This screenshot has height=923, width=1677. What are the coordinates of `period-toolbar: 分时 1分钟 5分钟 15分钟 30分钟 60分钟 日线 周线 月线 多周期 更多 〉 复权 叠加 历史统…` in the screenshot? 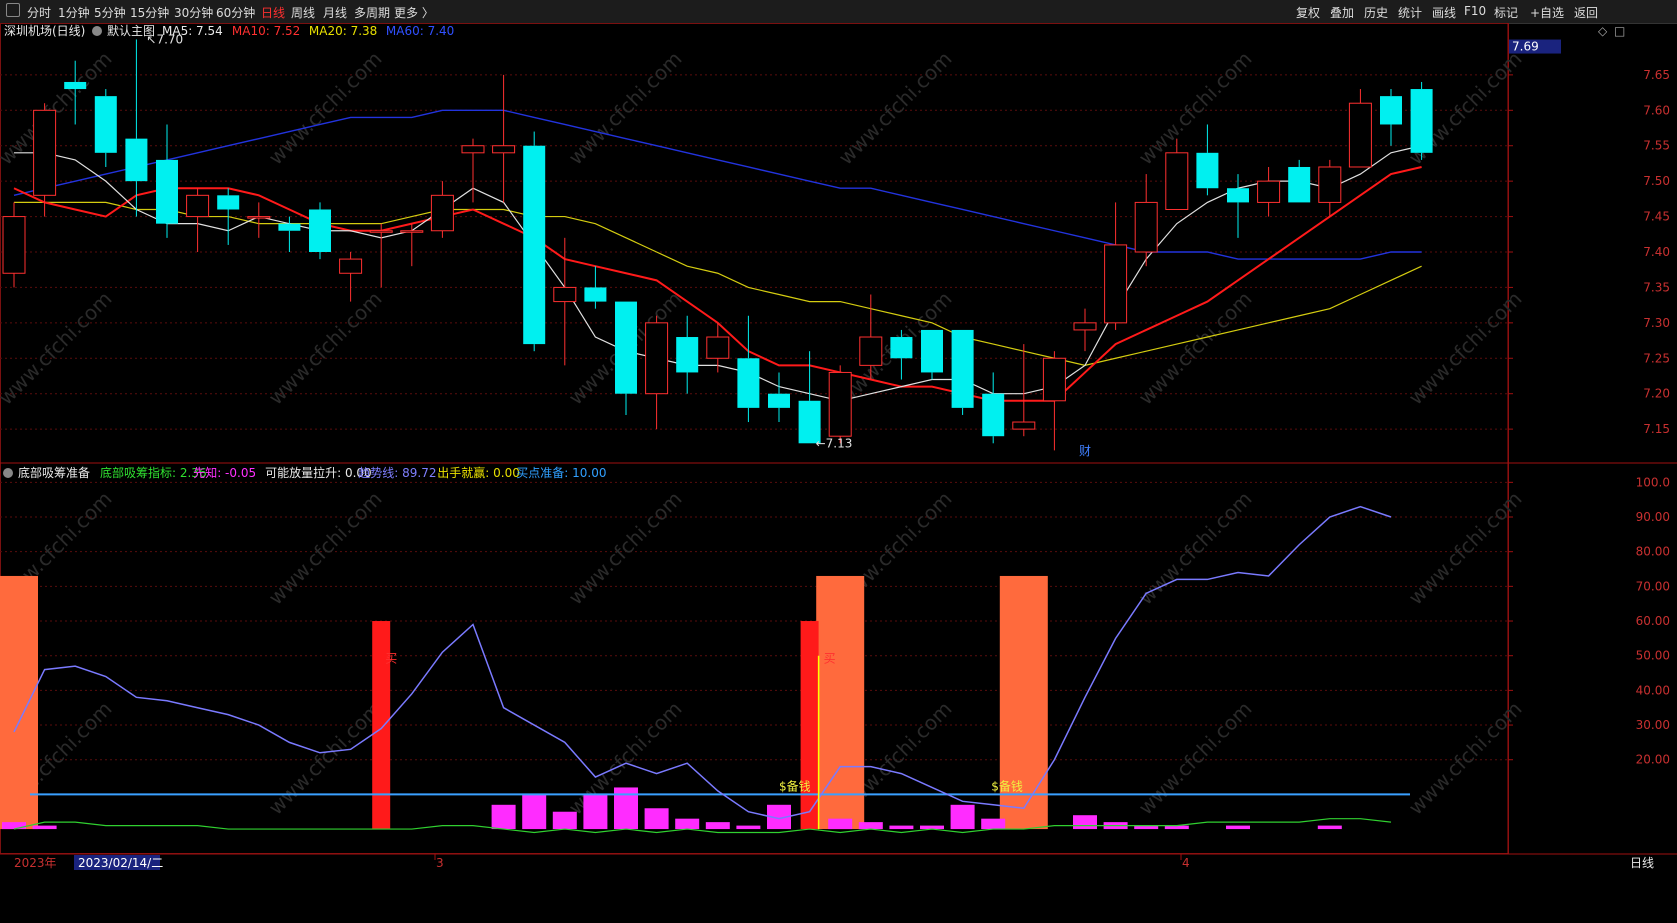 It's located at (838, 12).